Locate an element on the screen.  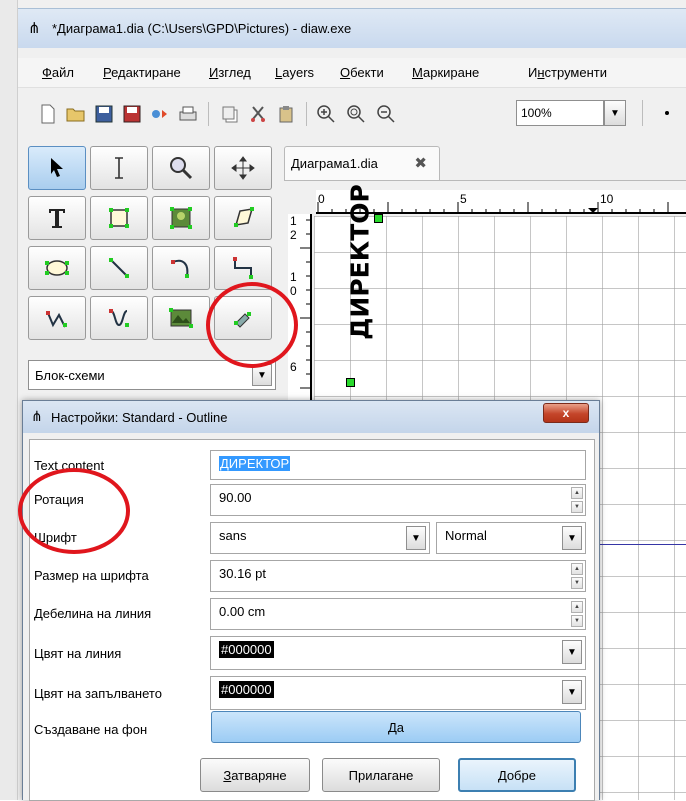
zoom-dropdown-button: ▼ is located at coordinates (615, 113).